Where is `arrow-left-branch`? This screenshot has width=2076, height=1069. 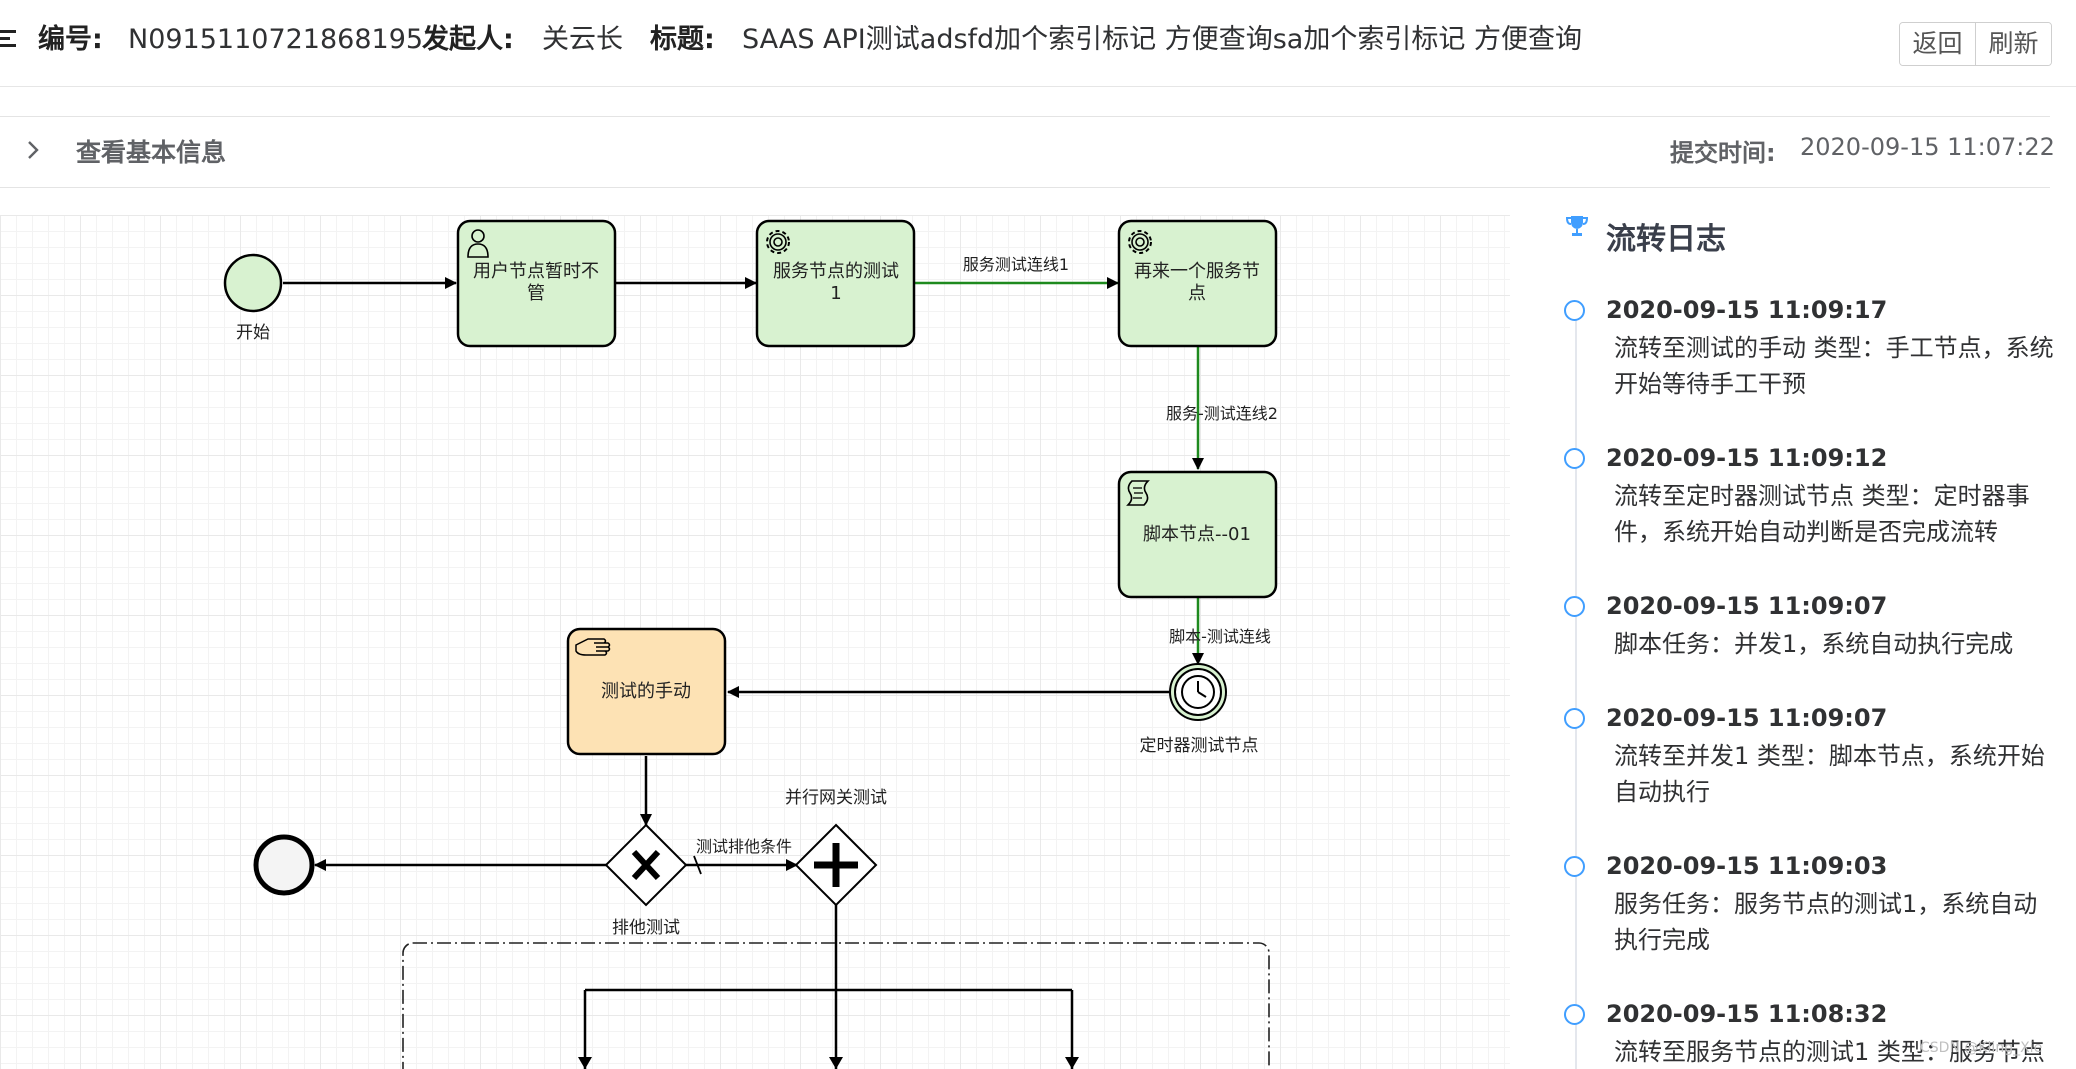
arrow-left-branch is located at coordinates (585, 1063).